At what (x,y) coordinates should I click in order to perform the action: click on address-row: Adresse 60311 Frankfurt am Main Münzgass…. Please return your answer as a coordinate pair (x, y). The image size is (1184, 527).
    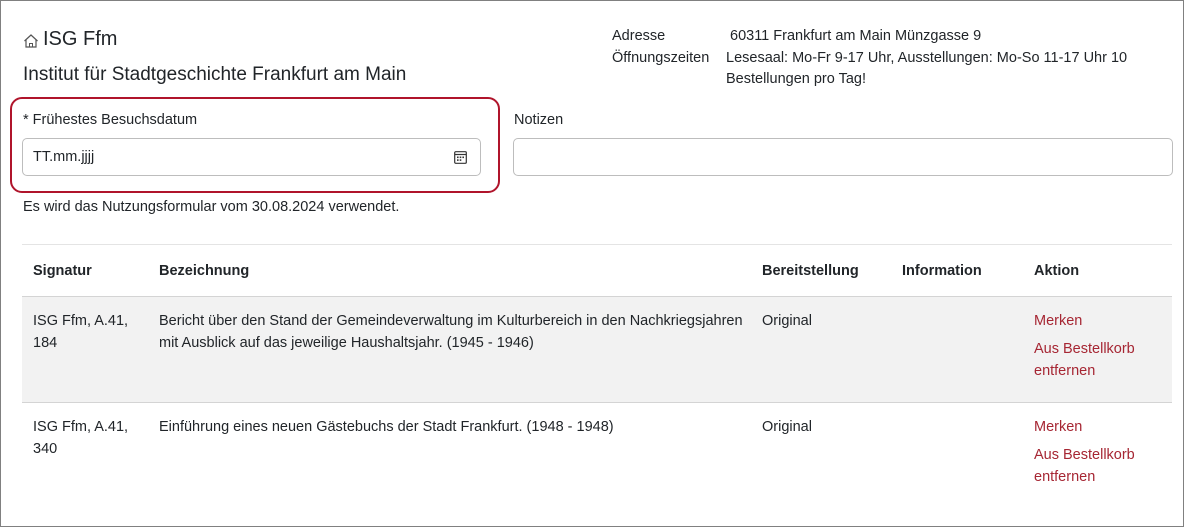
    Looking at the image, I should click on (891, 37).